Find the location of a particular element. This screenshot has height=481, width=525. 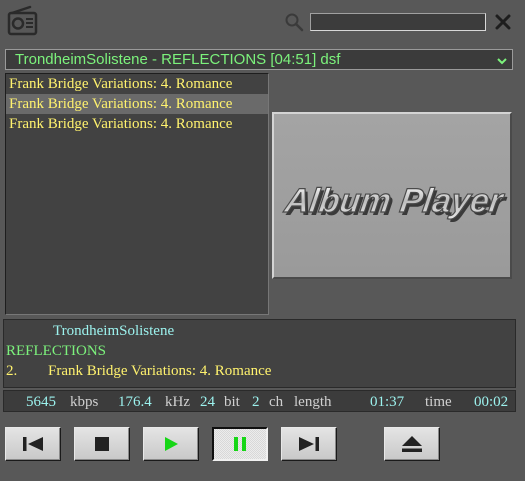

eject-button is located at coordinates (412, 444).